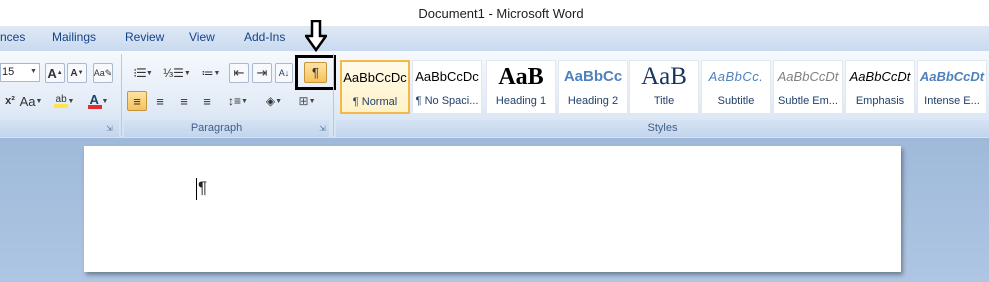 The width and height of the screenshot is (989, 282). I want to click on grow-font-button: A ▲, so click(55, 73).